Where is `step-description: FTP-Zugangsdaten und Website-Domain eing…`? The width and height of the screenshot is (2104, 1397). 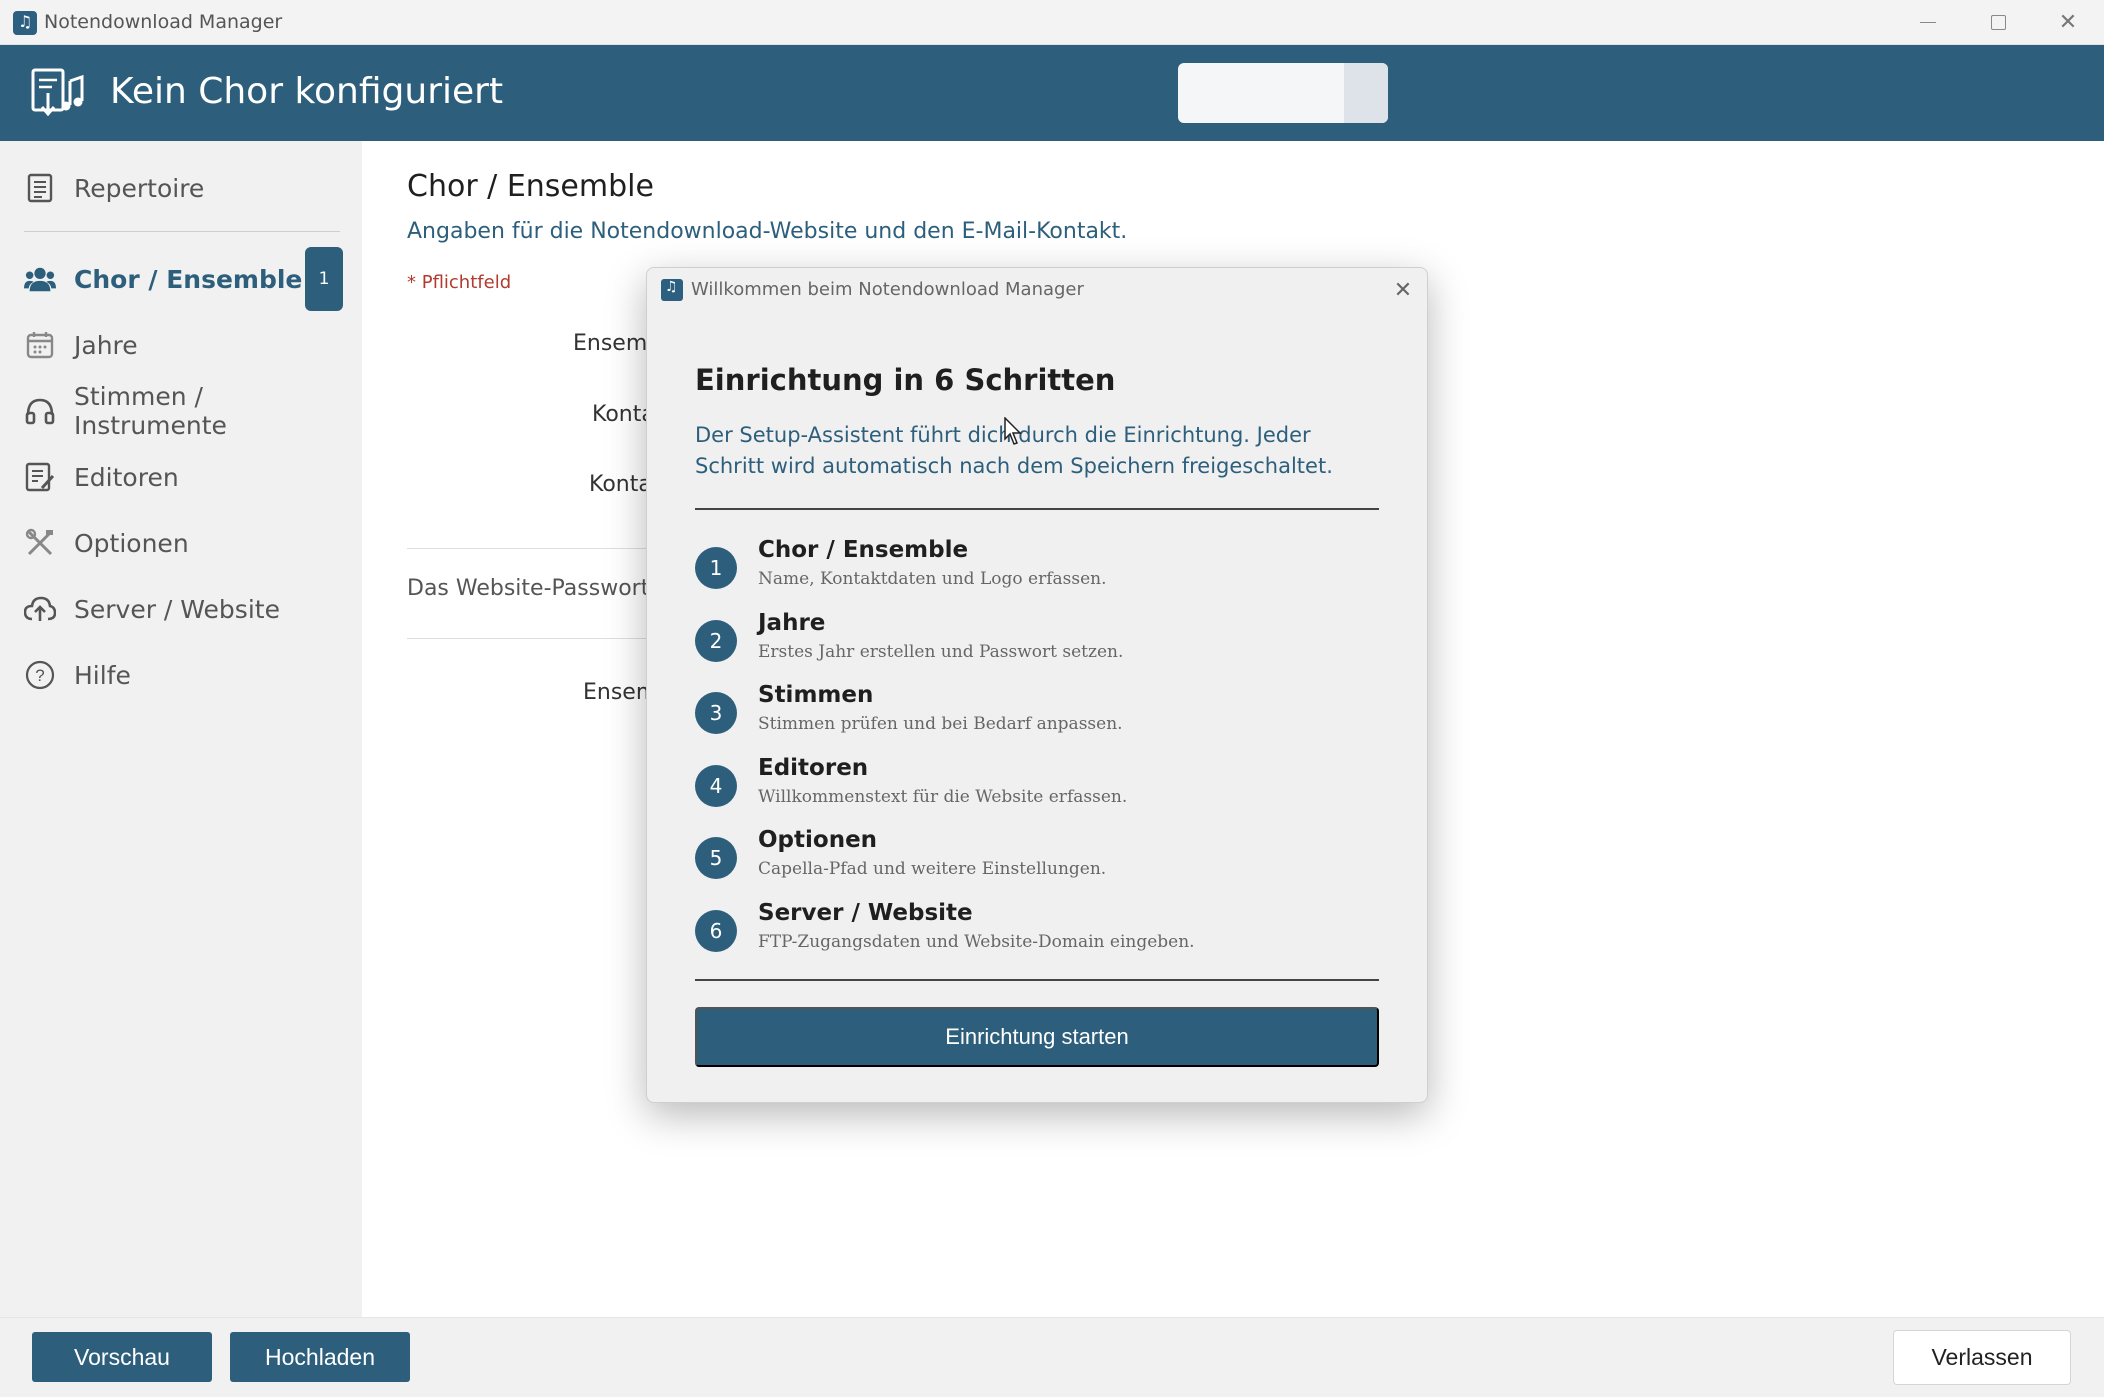 step-description: FTP-Zugangsdaten und Website-Domain eing… is located at coordinates (976, 942).